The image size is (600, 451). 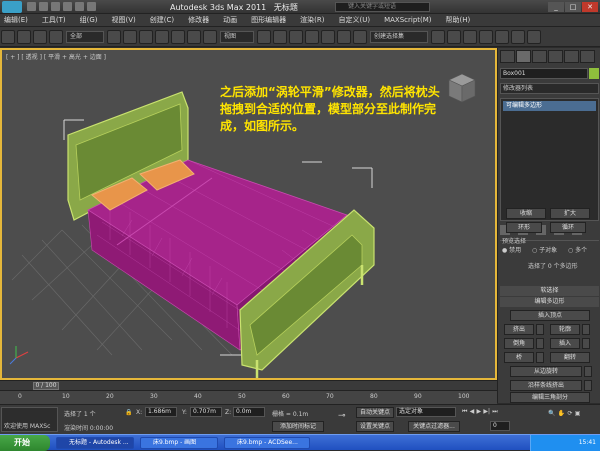 I want to click on snap-icon, so click(x=296, y=37).